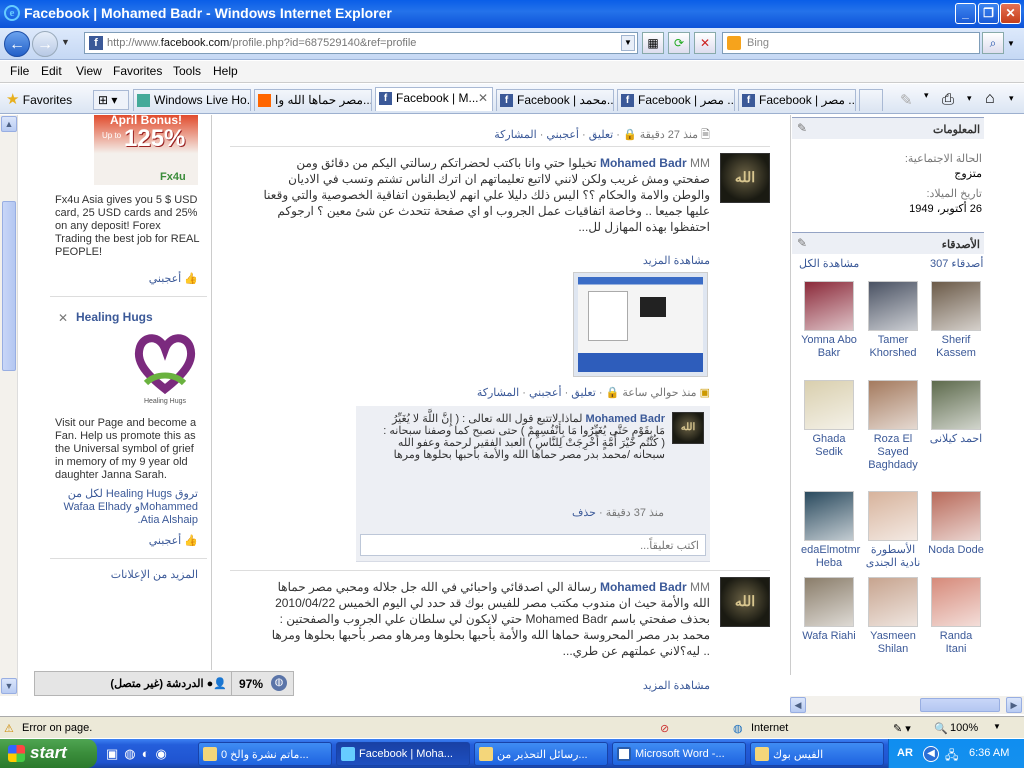 The width and height of the screenshot is (1024, 768). Describe the element at coordinates (745, 602) in the screenshot. I see `avatar: الله` at that location.